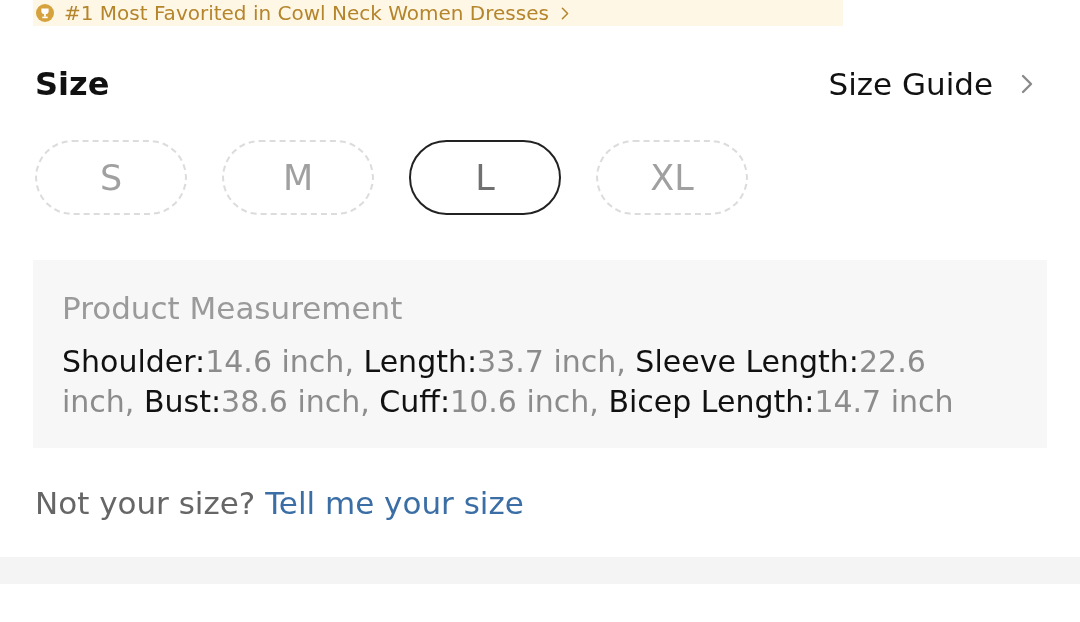 The width and height of the screenshot is (1080, 622). I want to click on size-guide-link: Size Guide, so click(930, 84).